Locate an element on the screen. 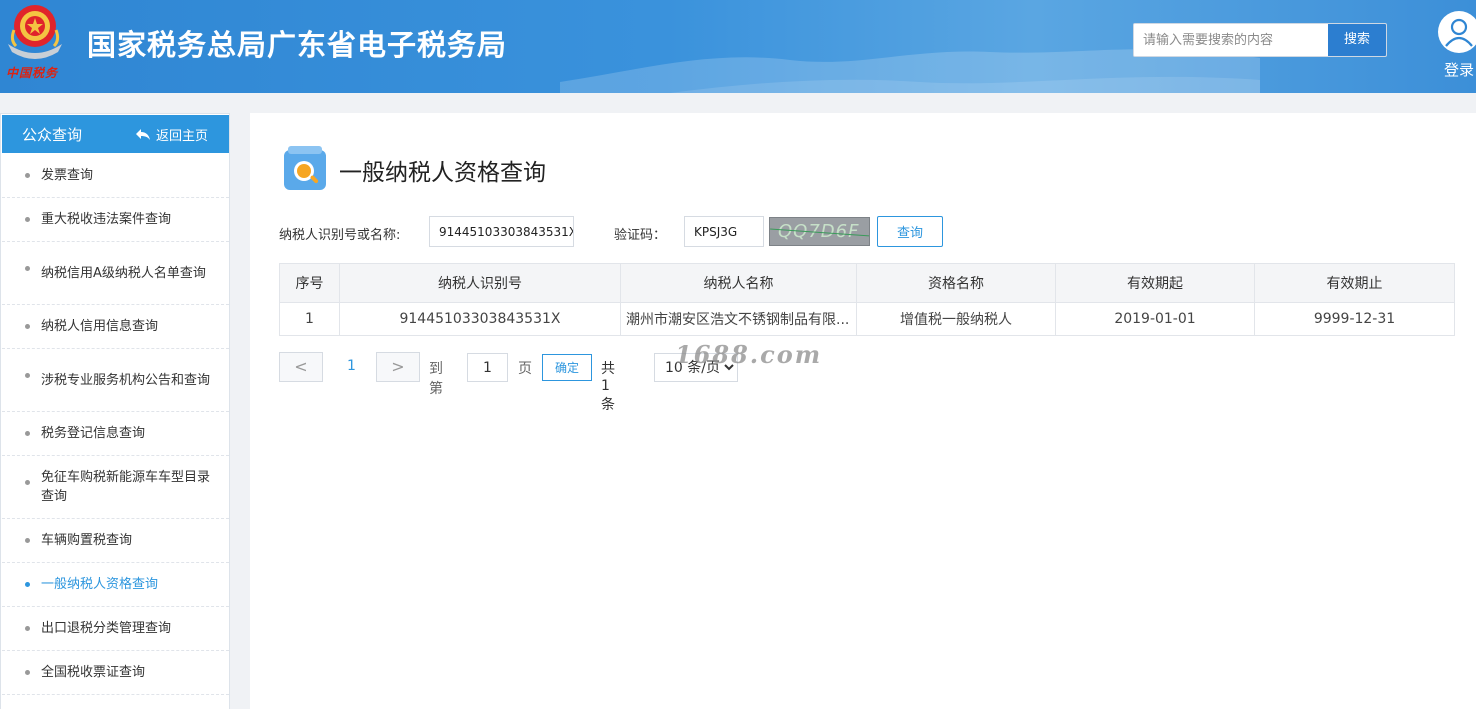 This screenshot has width=1476, height=709. sidebar-item-vehicle-tax: 车辆购置税查询 is located at coordinates (115, 541).